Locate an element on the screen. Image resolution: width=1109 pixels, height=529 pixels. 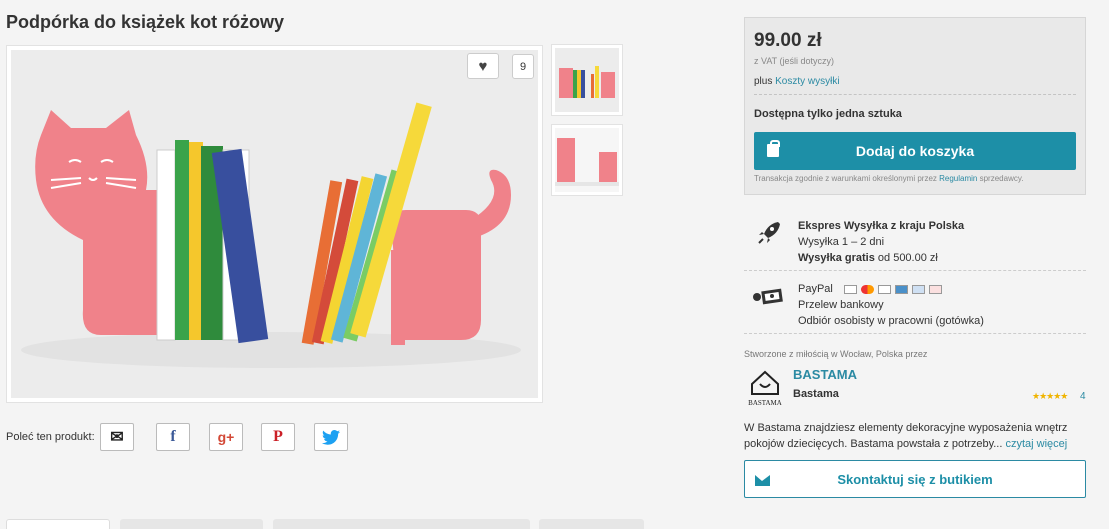
share-twitter-button is located at coordinates (331, 437).